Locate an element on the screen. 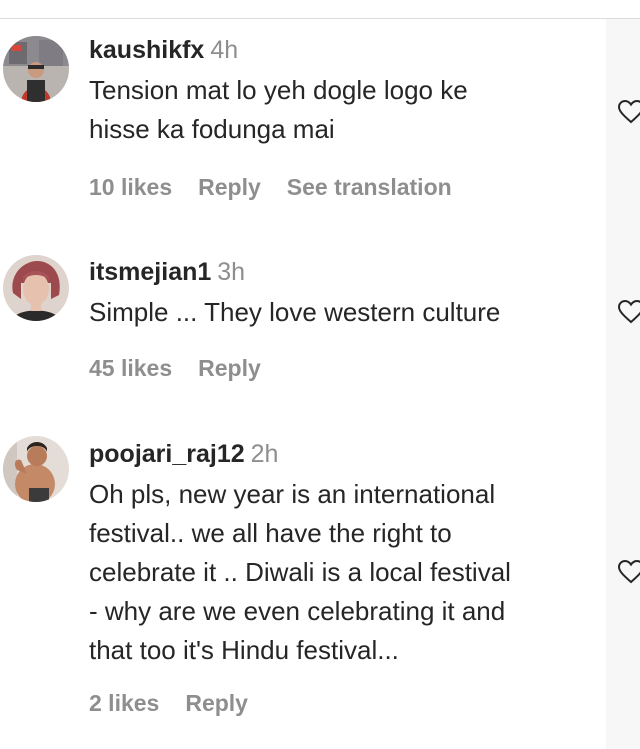 Image resolution: width=640 pixels, height=749 pixels. comment-text: Simple ... They love western culture is located at coordinates (344, 312).